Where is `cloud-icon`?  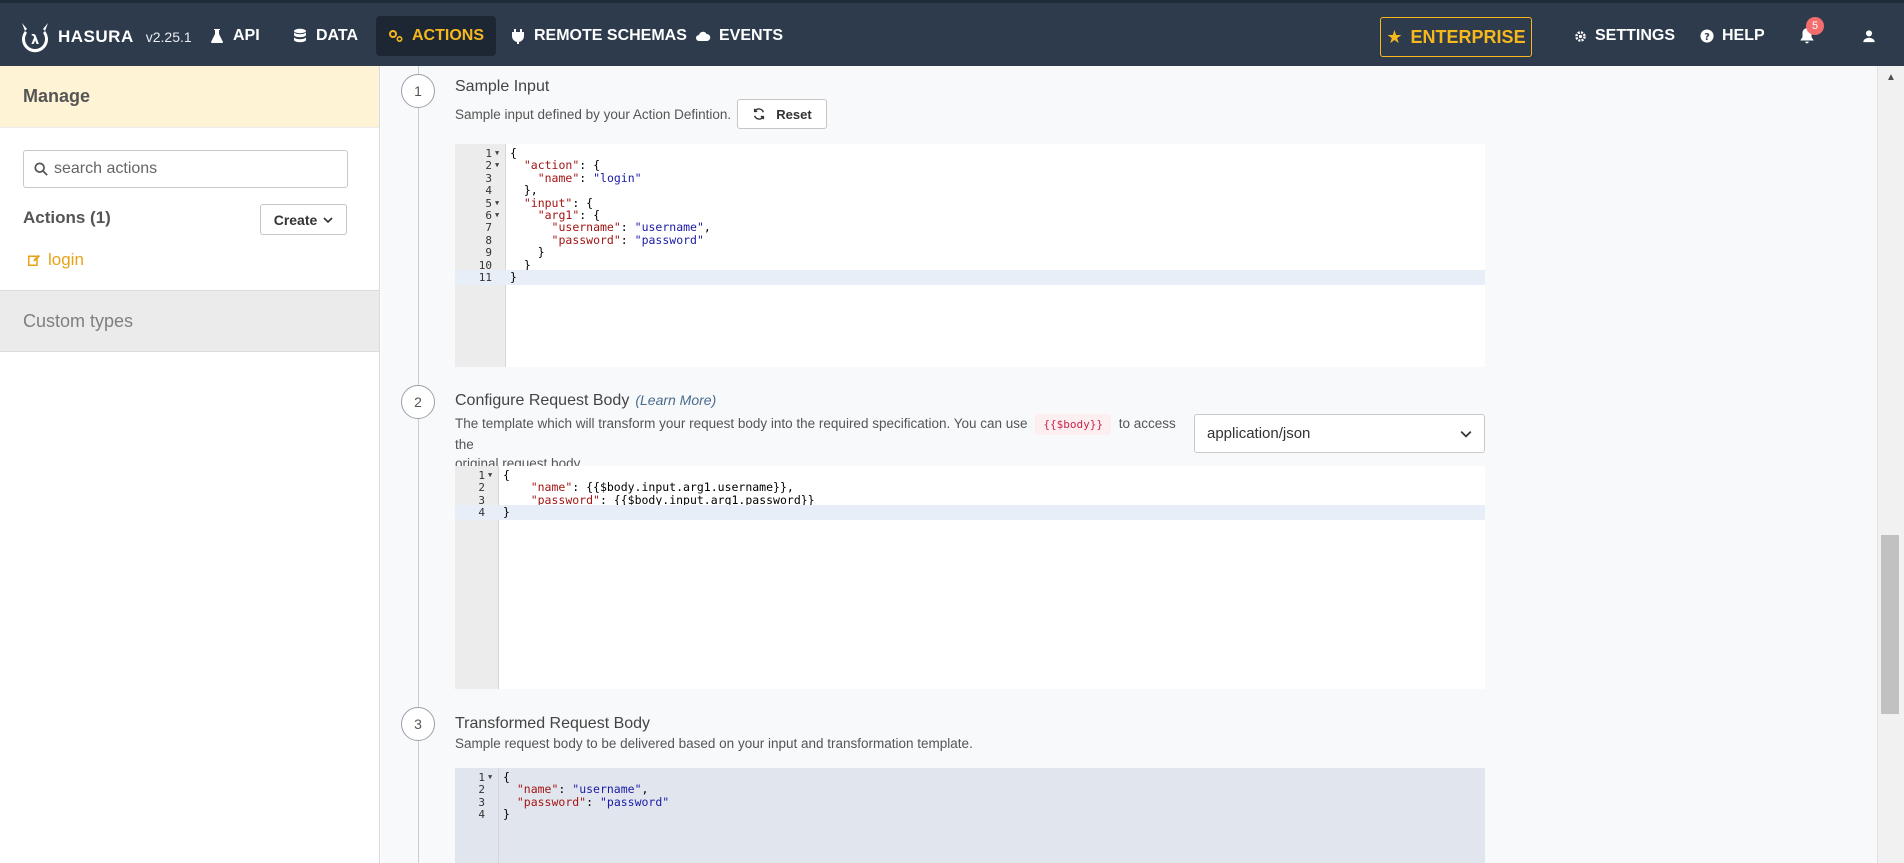
cloud-icon is located at coordinates (703, 36).